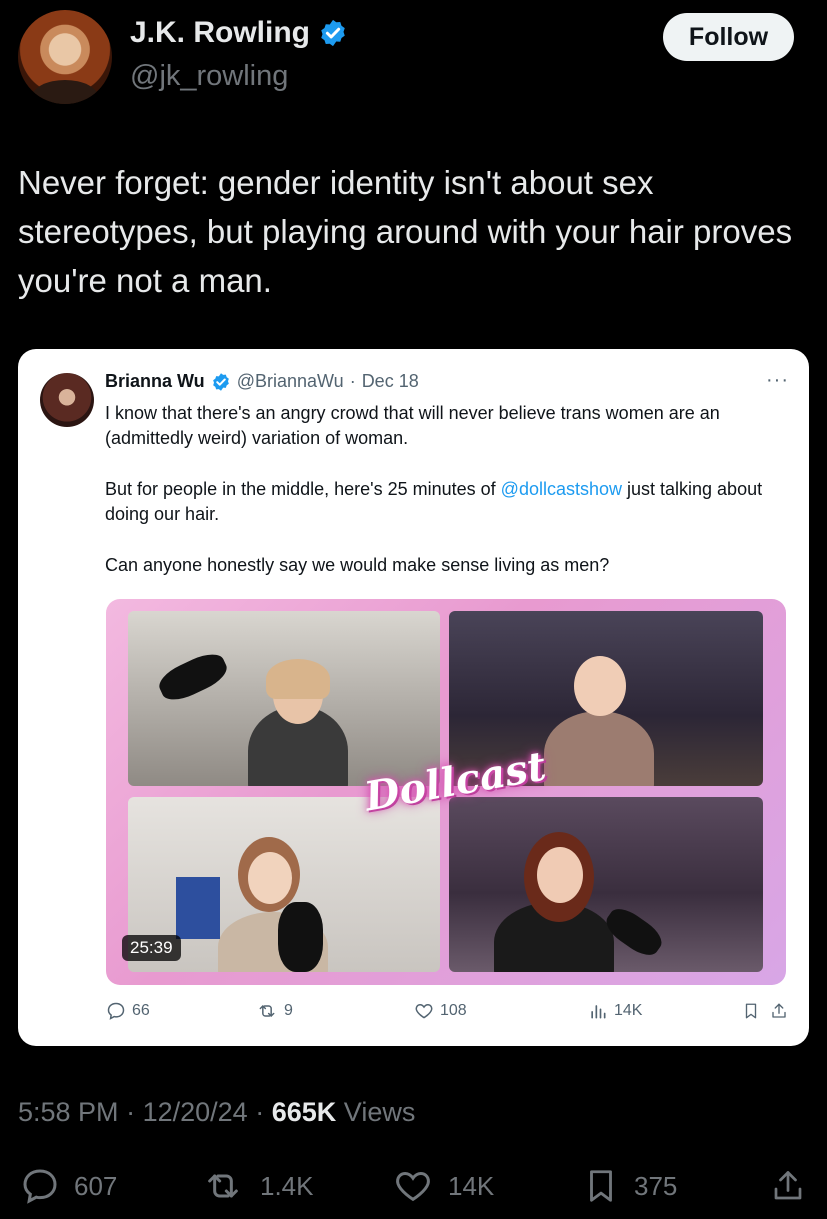 This screenshot has width=827, height=1219. Describe the element at coordinates (96, 1185) in the screenshot. I see `reply-count: 607` at that location.